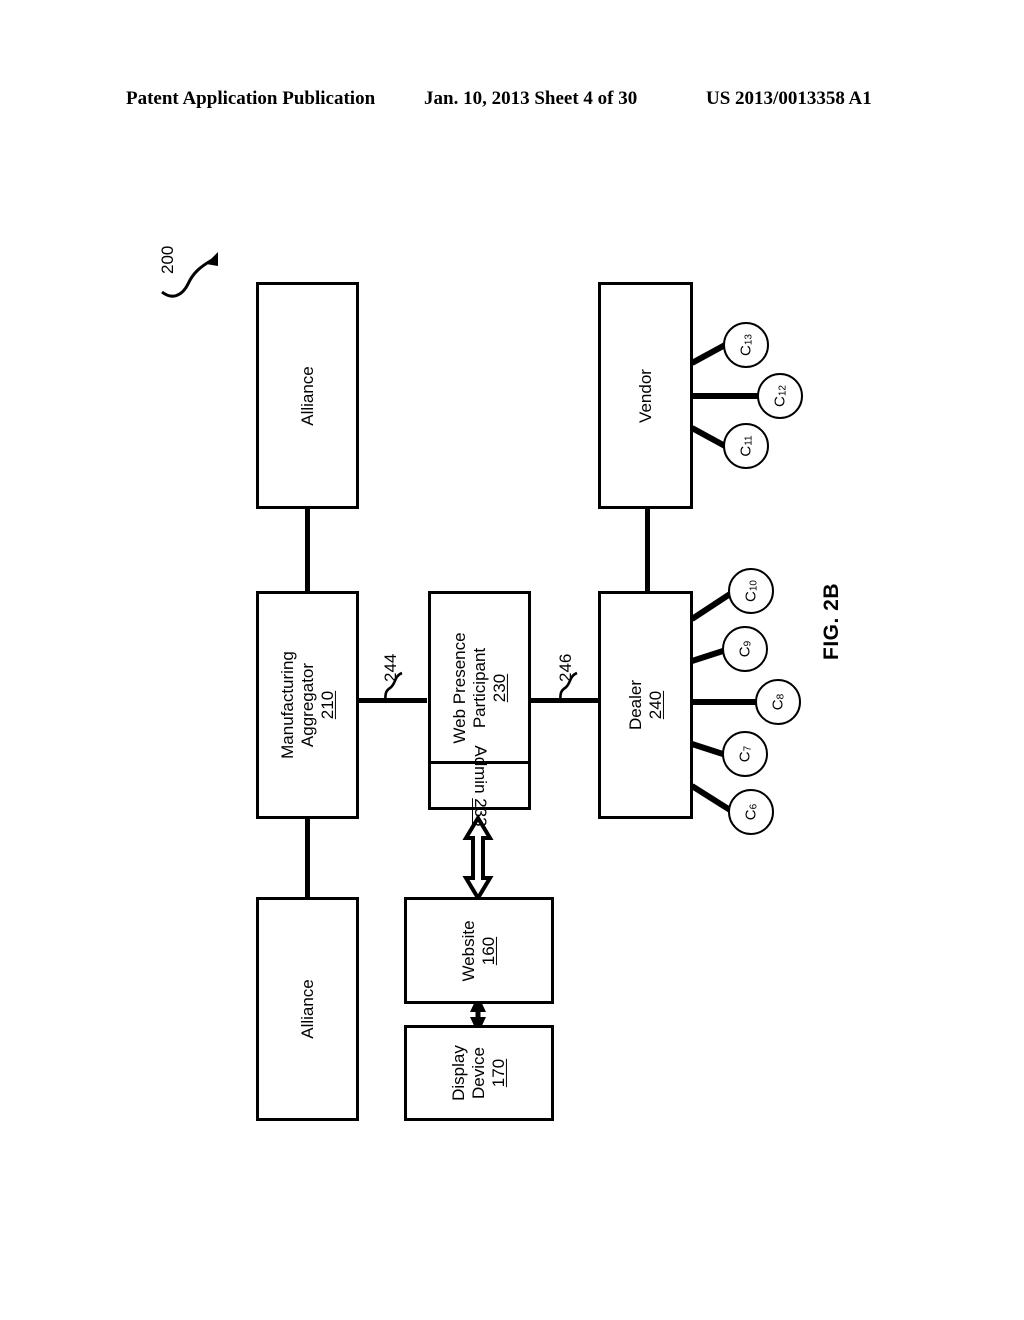 Image resolution: width=1024 pixels, height=1320 pixels. I want to click on c7-sub: 7, so click(748, 748).